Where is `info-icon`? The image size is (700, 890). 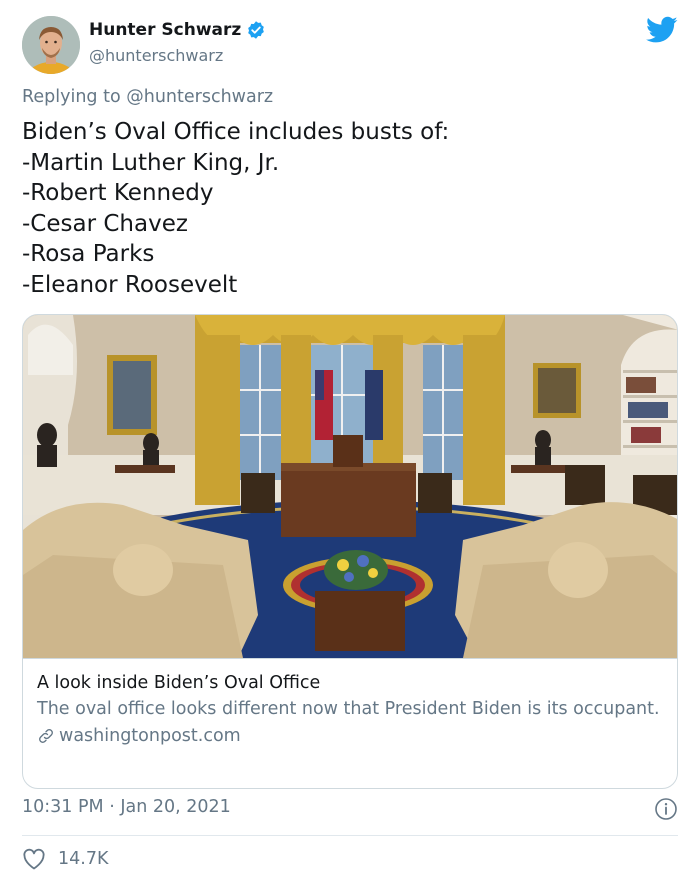
info-icon is located at coordinates (666, 809).